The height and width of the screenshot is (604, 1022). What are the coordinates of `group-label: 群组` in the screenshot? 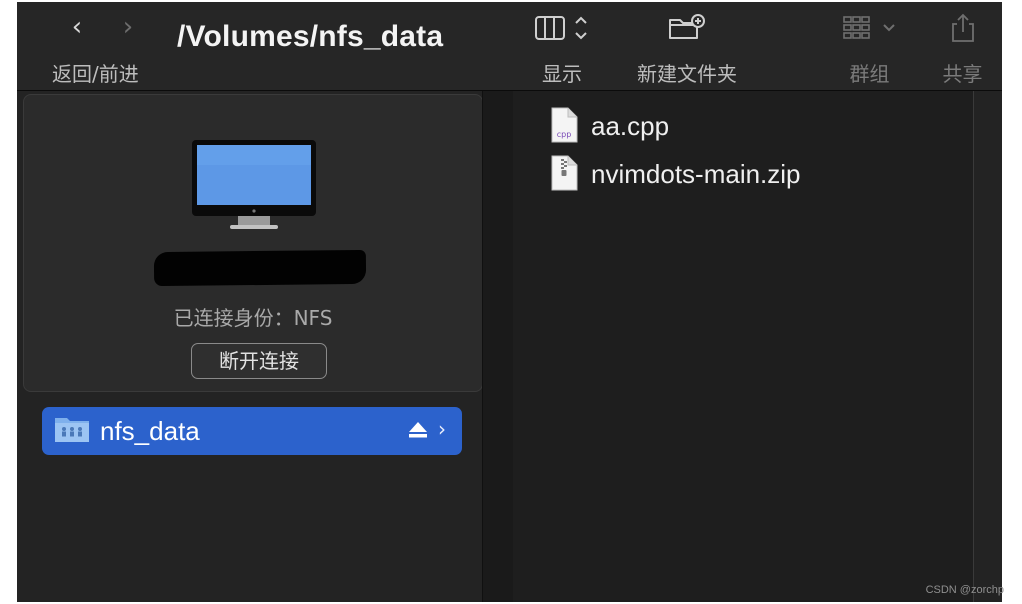 It's located at (869, 74).